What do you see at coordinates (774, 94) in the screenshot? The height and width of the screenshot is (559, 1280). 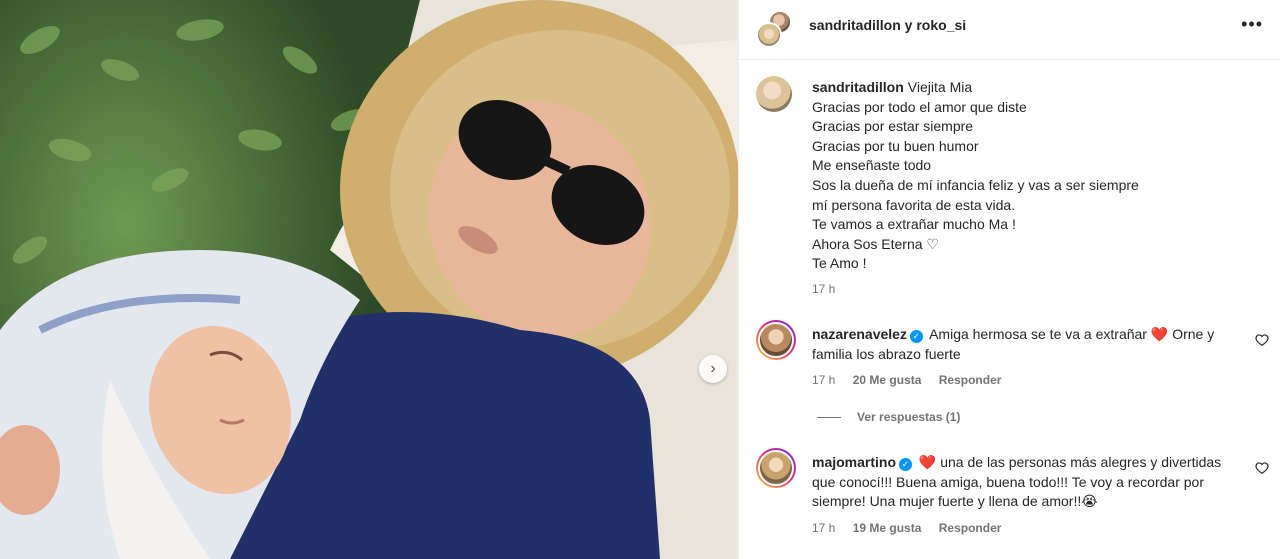 I see `caption-author-avatar` at bounding box center [774, 94].